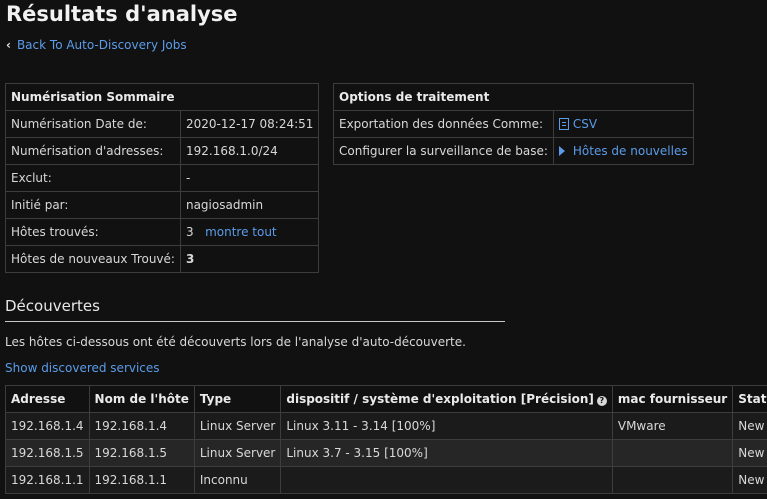 Image resolution: width=767 pixels, height=499 pixels. What do you see at coordinates (255, 309) in the screenshot?
I see `discoveries-title: Découvertes` at bounding box center [255, 309].